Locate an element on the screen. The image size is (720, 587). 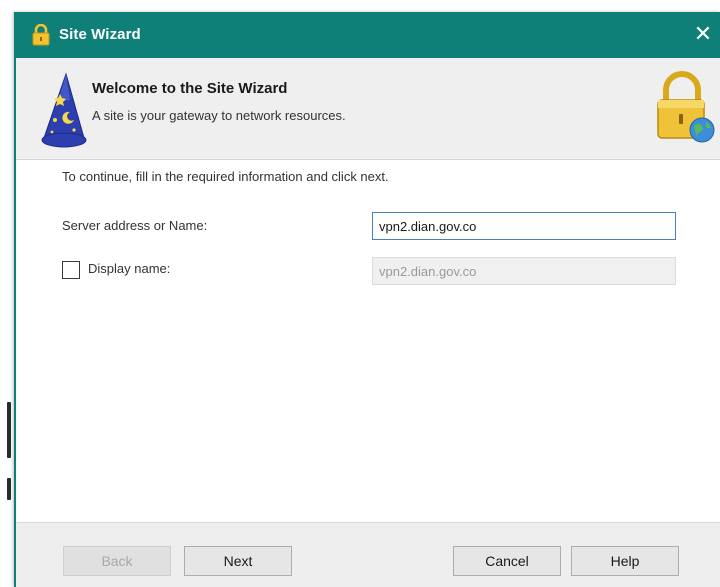
wizard-hat-icon is located at coordinates (64, 110).